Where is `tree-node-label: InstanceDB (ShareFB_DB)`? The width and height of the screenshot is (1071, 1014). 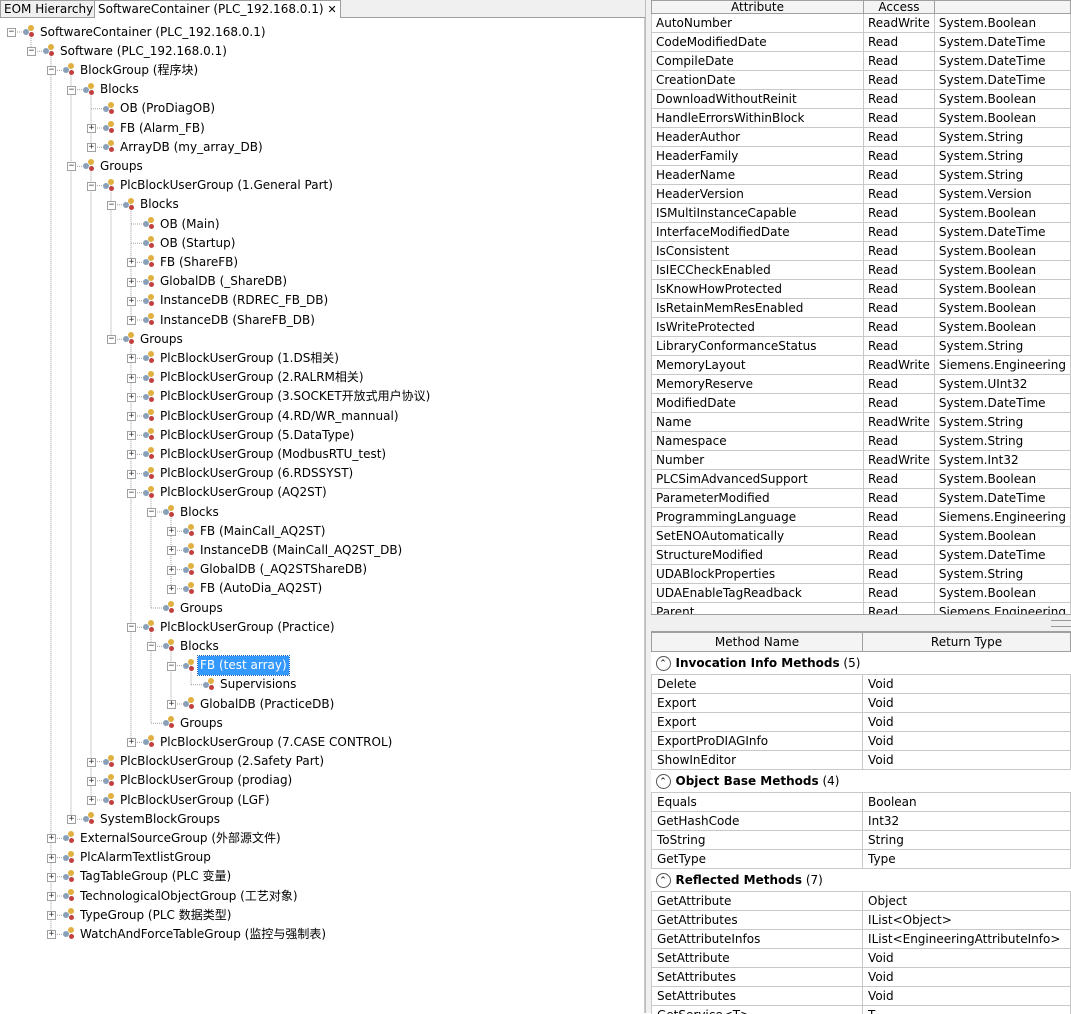
tree-node-label: InstanceDB (ShareFB_DB) is located at coordinates (237, 320).